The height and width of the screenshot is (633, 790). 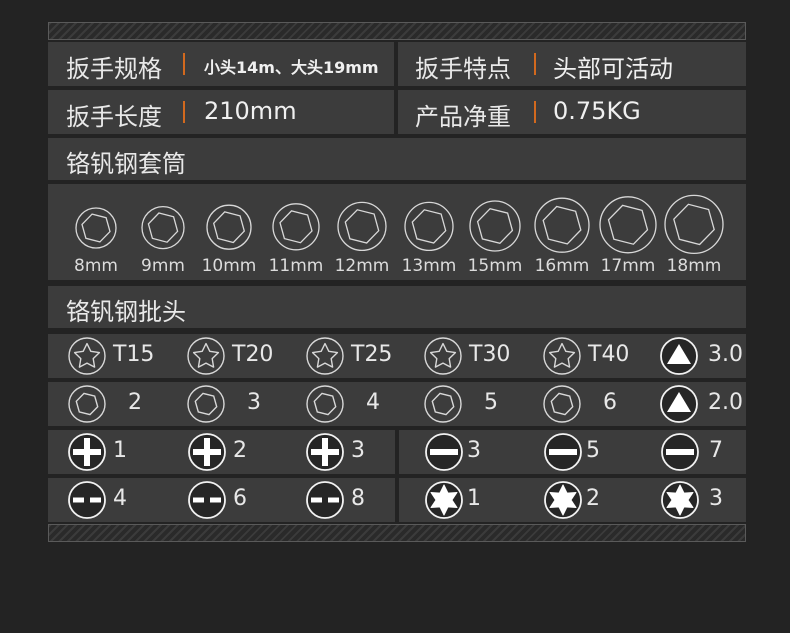 I want to click on spec-label: 扳手特点, so click(x=463, y=69).